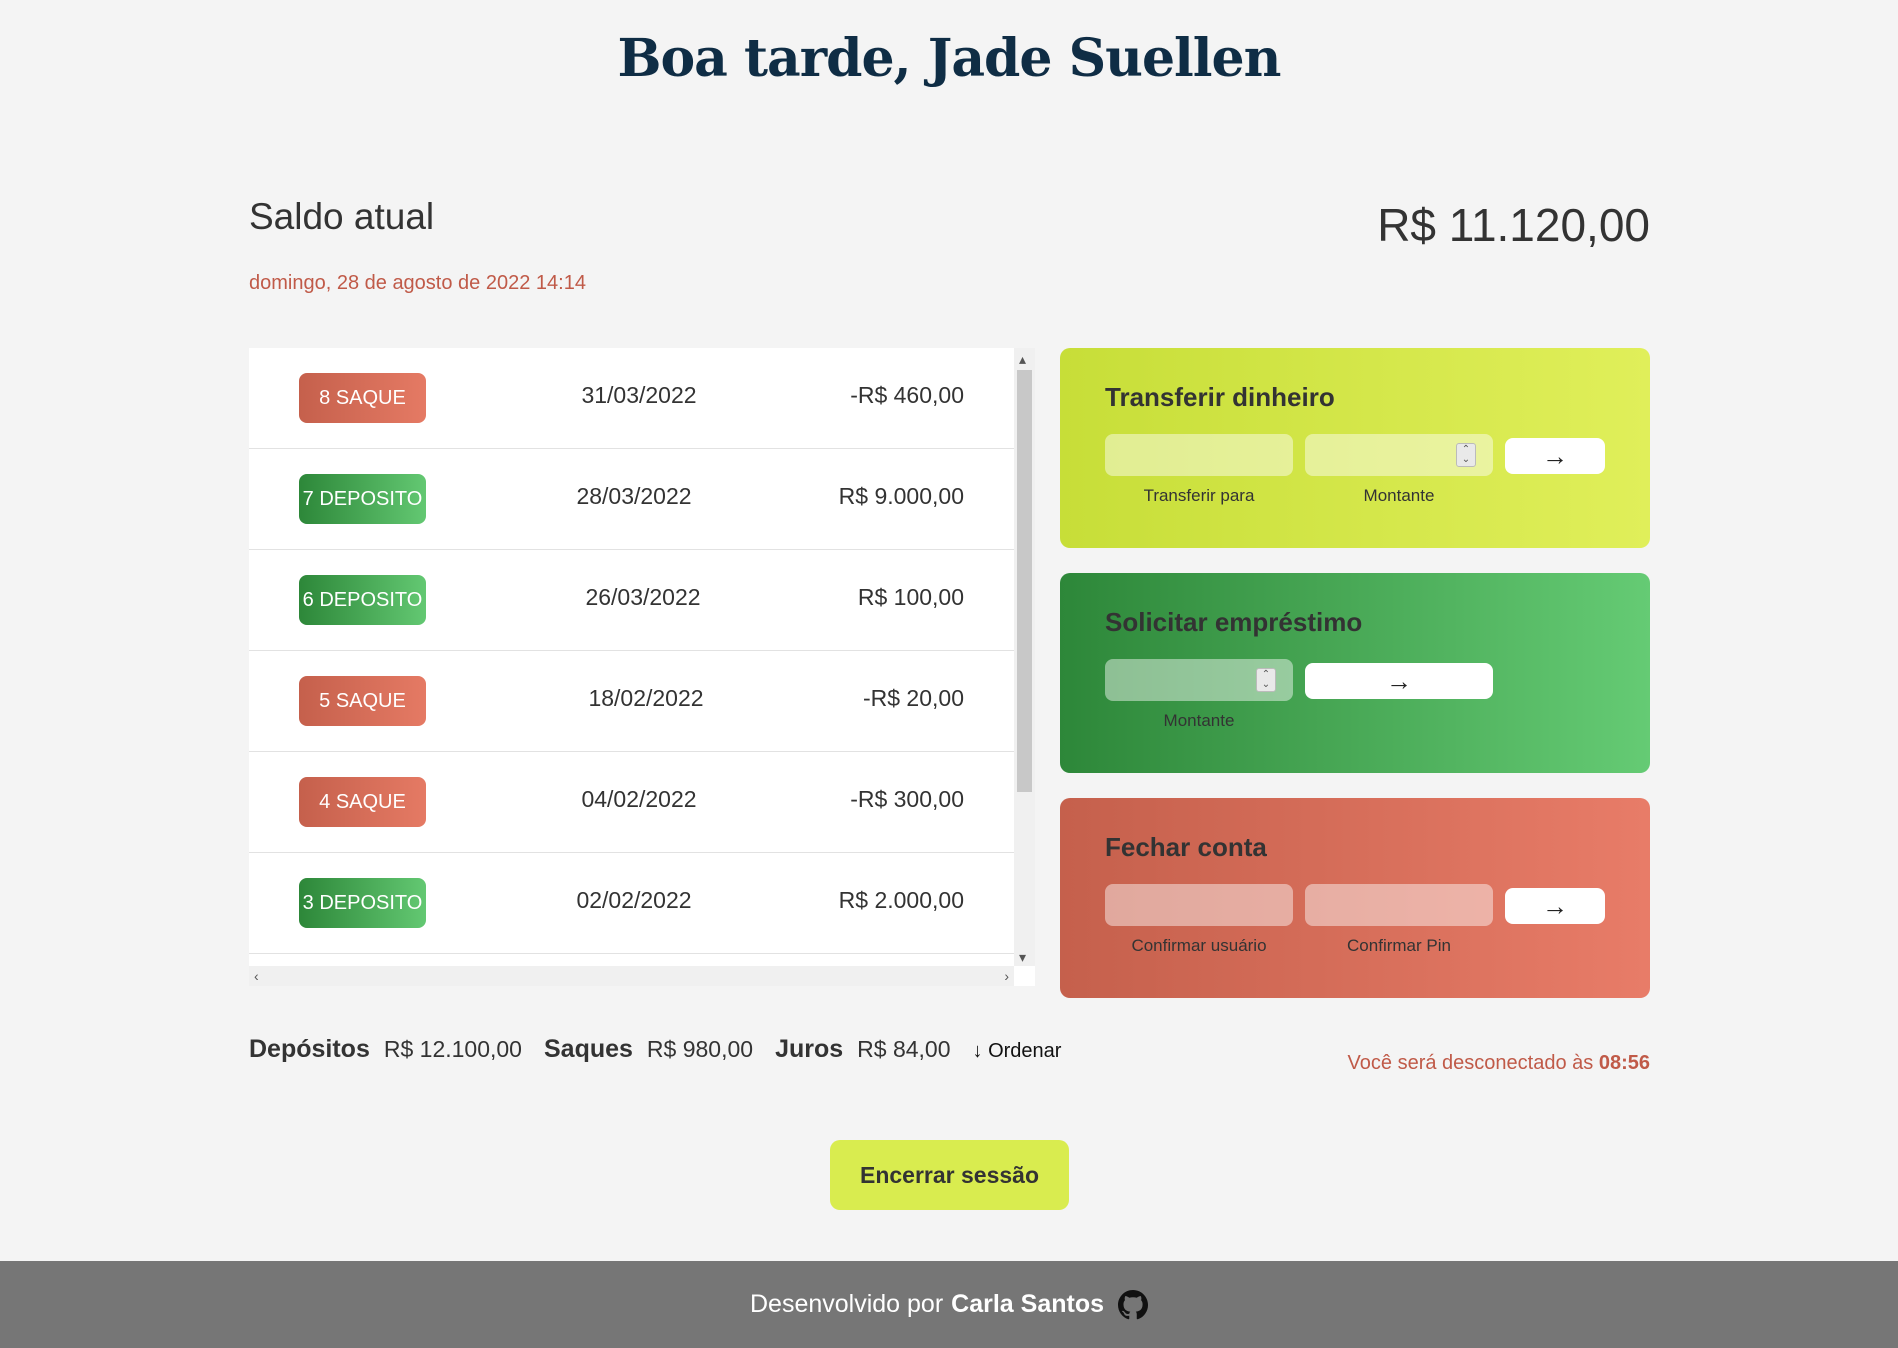 The width and height of the screenshot is (1898, 1348). I want to click on close-pin-label: Confirmar Pin, so click(1399, 945).